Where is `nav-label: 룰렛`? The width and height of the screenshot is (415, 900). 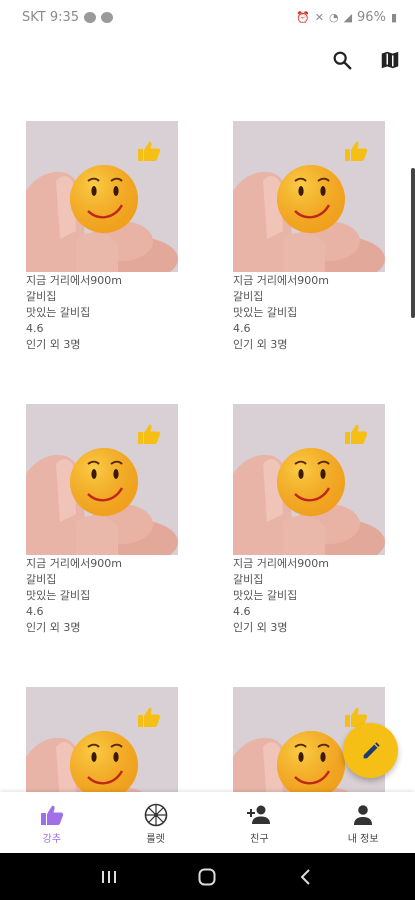 nav-label: 룰렛 is located at coordinates (155, 839).